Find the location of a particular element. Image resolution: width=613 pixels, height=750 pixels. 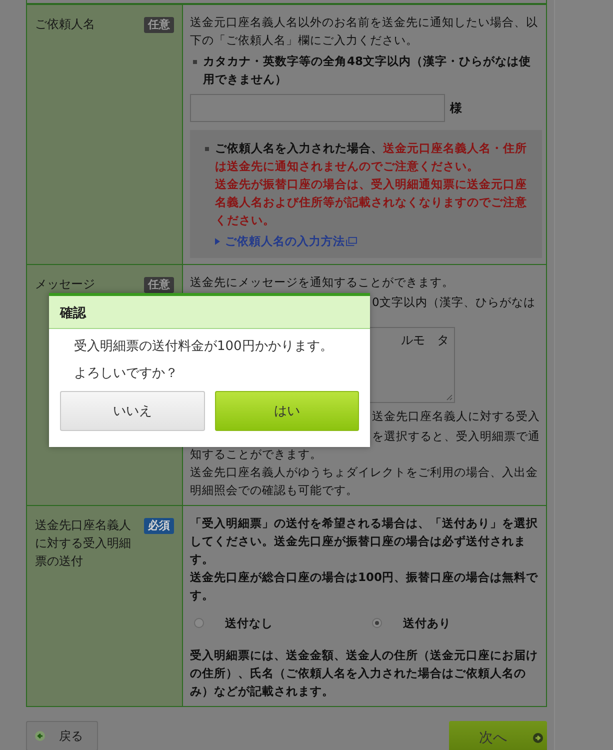

instruction-text: 送金先口座が総合口座の場合は100円、振替口座の場合は無料です。 is located at coordinates (365, 586).